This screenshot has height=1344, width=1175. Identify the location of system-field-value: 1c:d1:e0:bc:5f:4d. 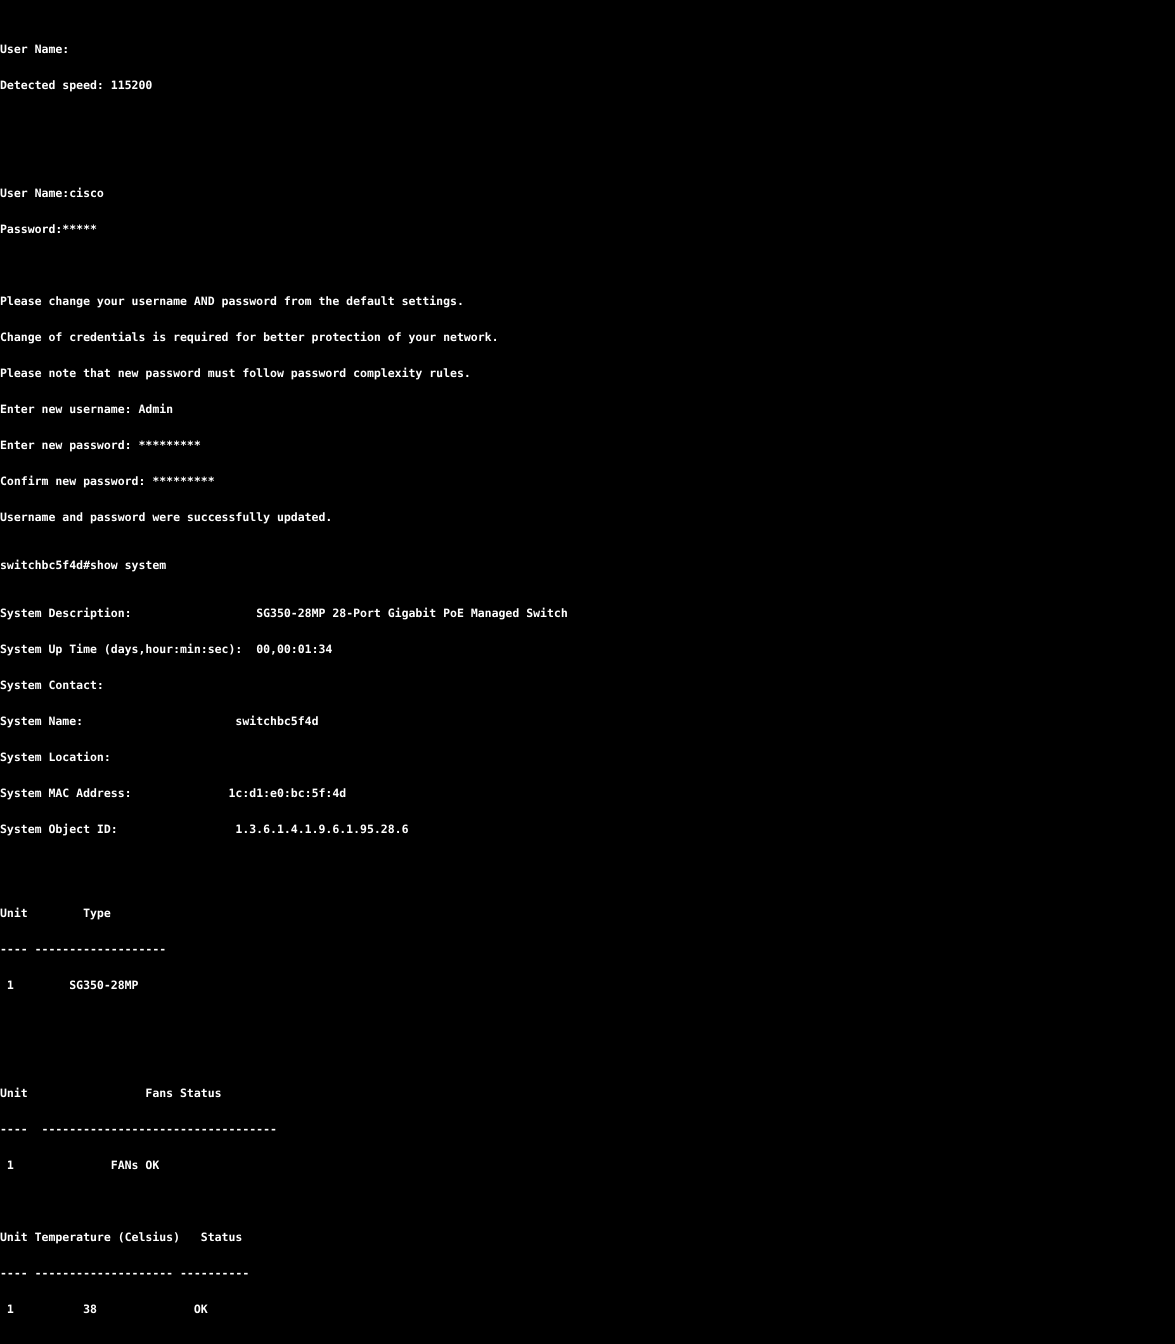
(287, 793).